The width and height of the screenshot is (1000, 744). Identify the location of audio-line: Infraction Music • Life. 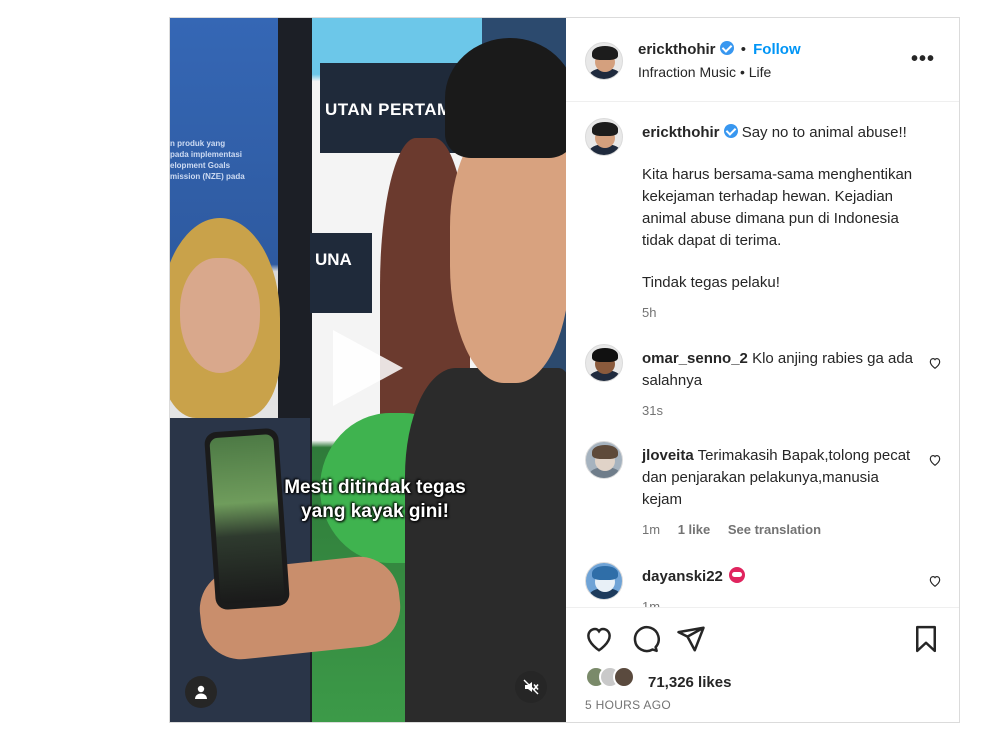
(704, 72).